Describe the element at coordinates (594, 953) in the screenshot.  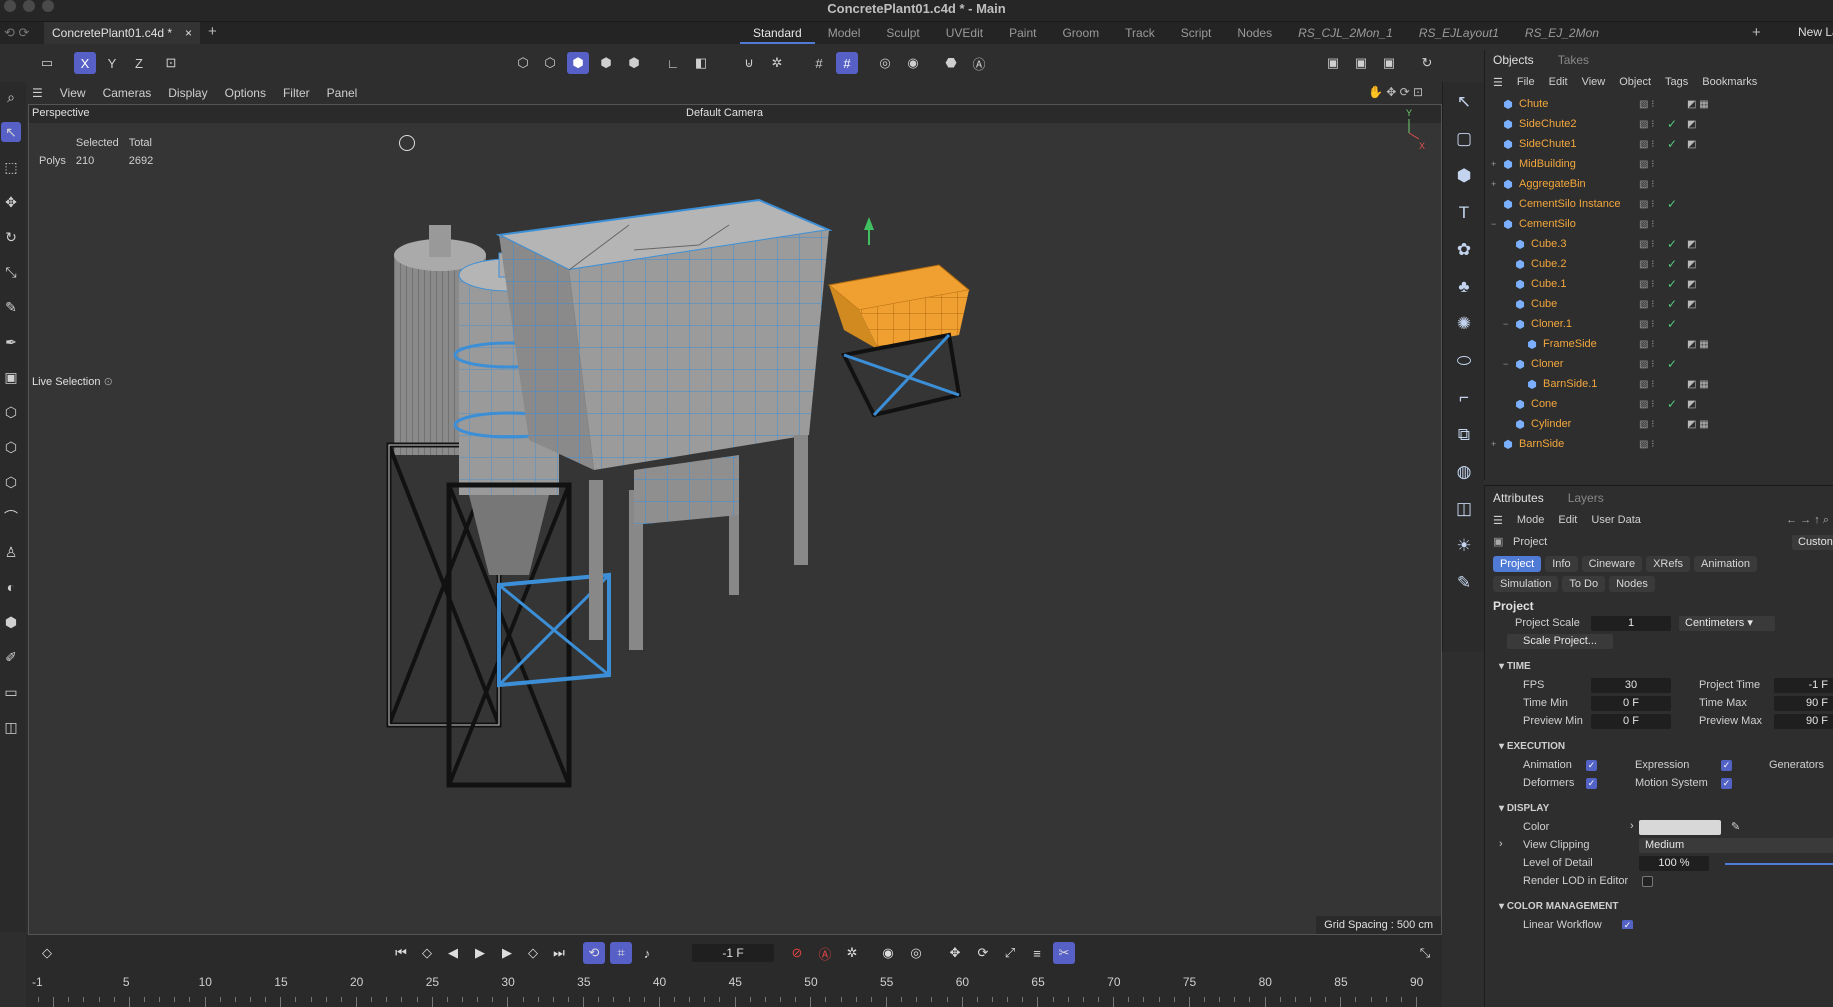
I see `loop-icon: ⟲` at that location.